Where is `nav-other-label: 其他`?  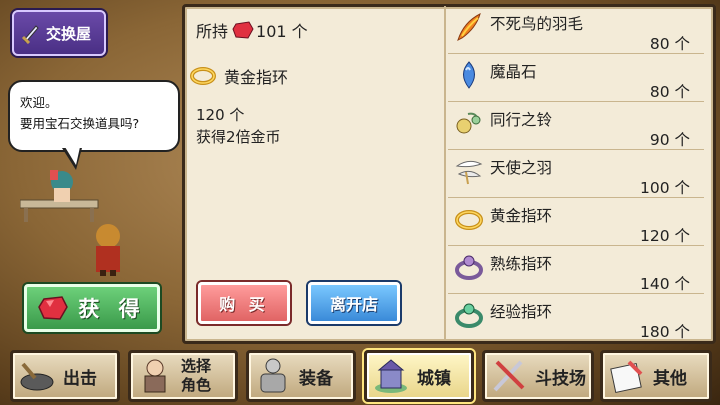
nav-other-label: 其他 is located at coordinates (670, 378).